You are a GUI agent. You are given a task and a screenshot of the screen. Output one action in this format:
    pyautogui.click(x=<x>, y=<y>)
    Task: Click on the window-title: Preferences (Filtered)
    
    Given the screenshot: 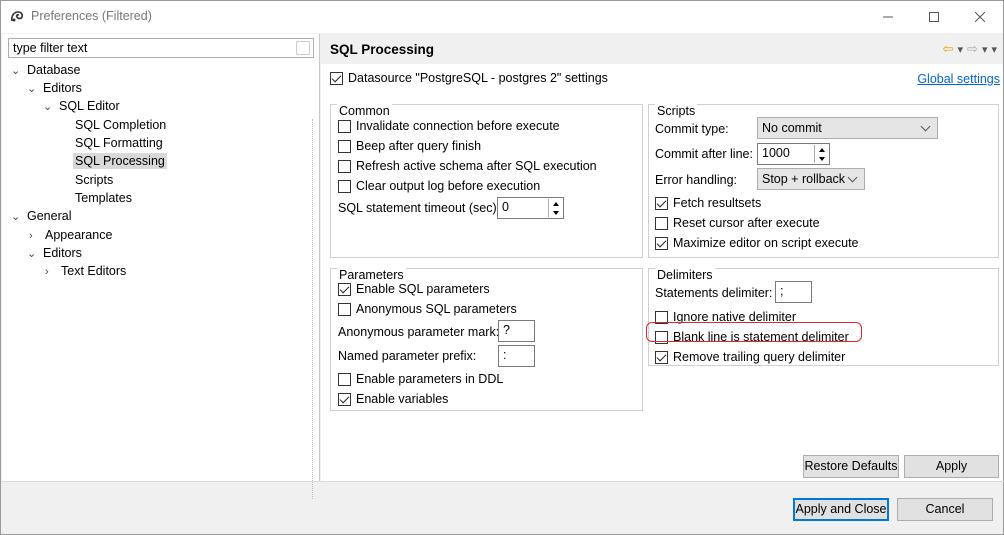 What is the action you would take?
    pyautogui.click(x=91, y=16)
    